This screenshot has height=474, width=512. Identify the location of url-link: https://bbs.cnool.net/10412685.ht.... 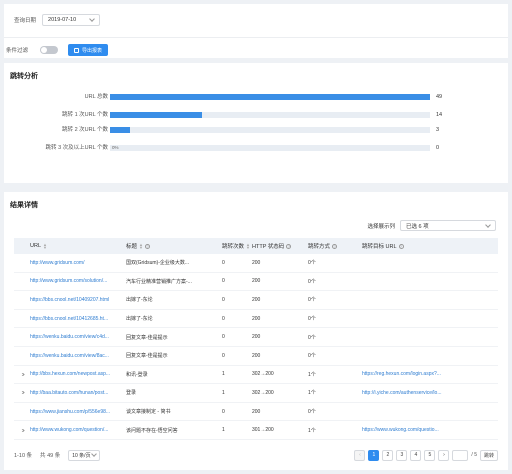
(78, 319).